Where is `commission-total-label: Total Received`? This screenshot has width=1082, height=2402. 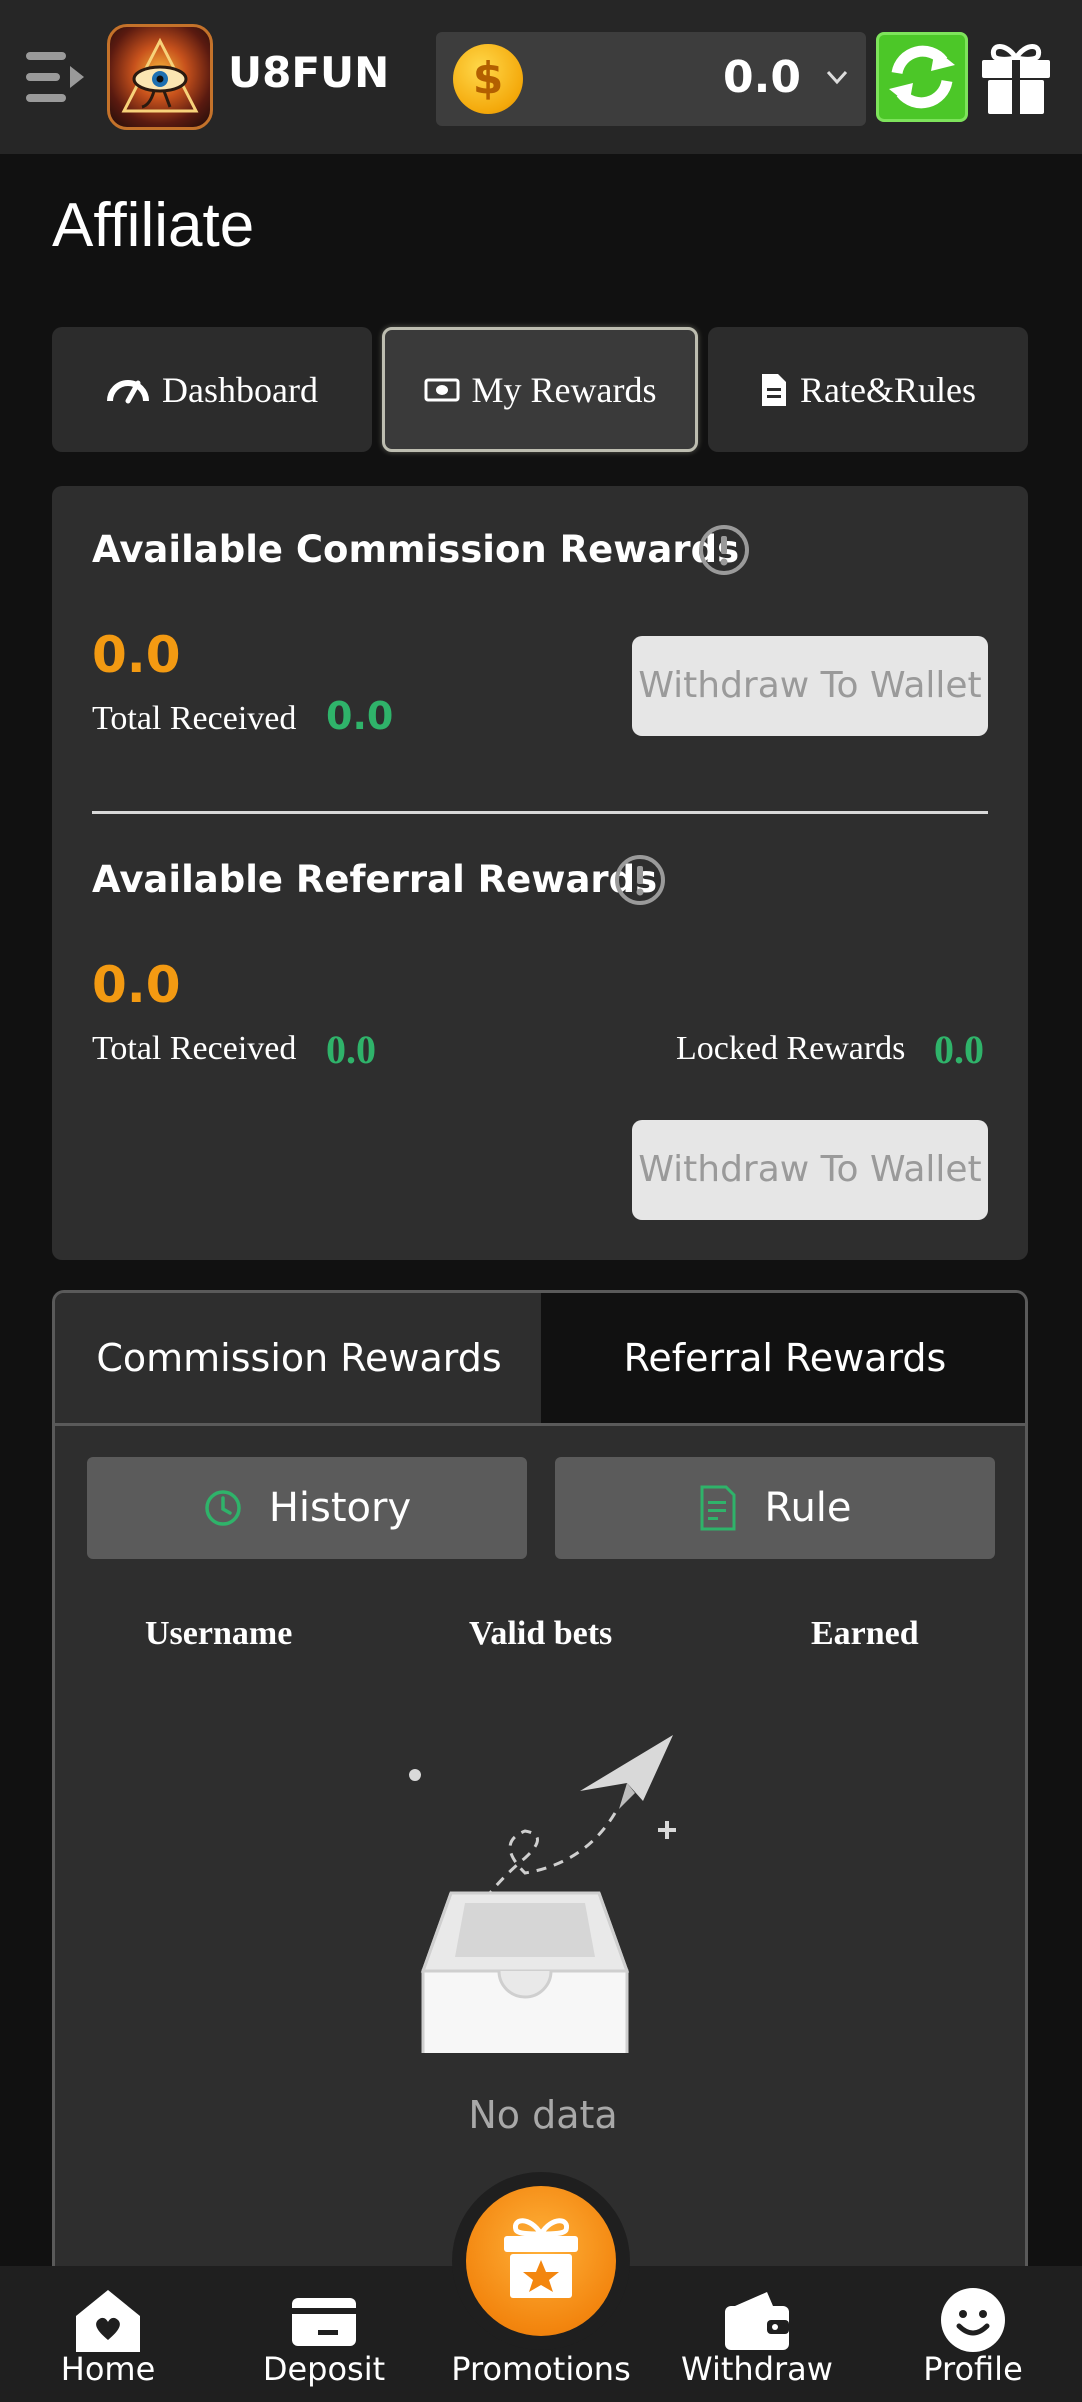 commission-total-label: Total Received is located at coordinates (194, 718).